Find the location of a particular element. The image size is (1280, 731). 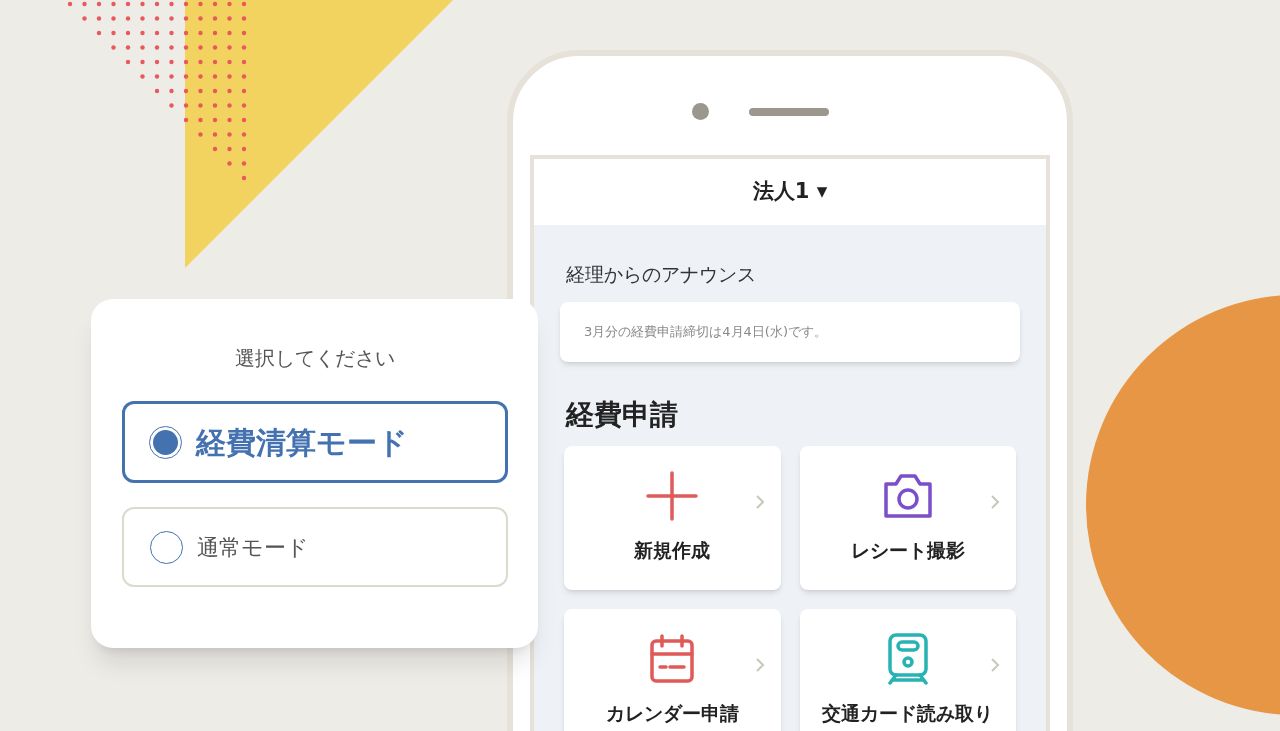

menu-tile: 交通カード読み取り is located at coordinates (907, 669).